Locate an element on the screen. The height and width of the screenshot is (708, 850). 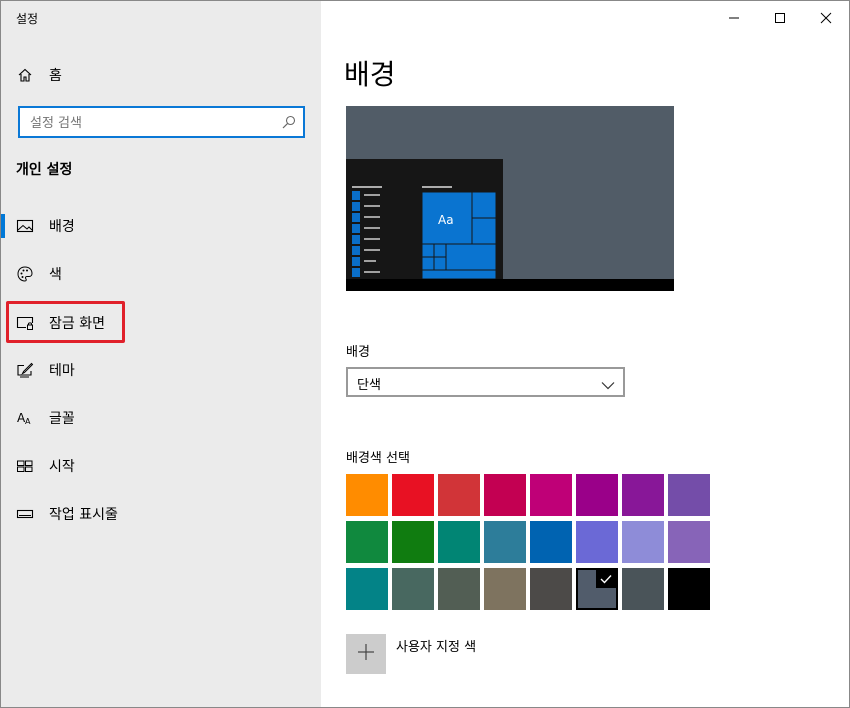
sidebar-item-label: 글꼴 is located at coordinates (62, 419).